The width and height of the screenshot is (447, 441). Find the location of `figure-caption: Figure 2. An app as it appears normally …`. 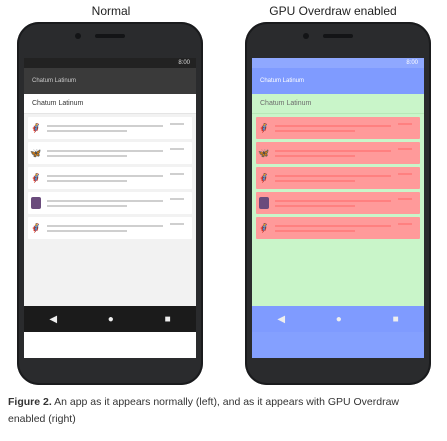

figure-caption: Figure 2. An app as it appears normally … is located at coordinates (223, 411).